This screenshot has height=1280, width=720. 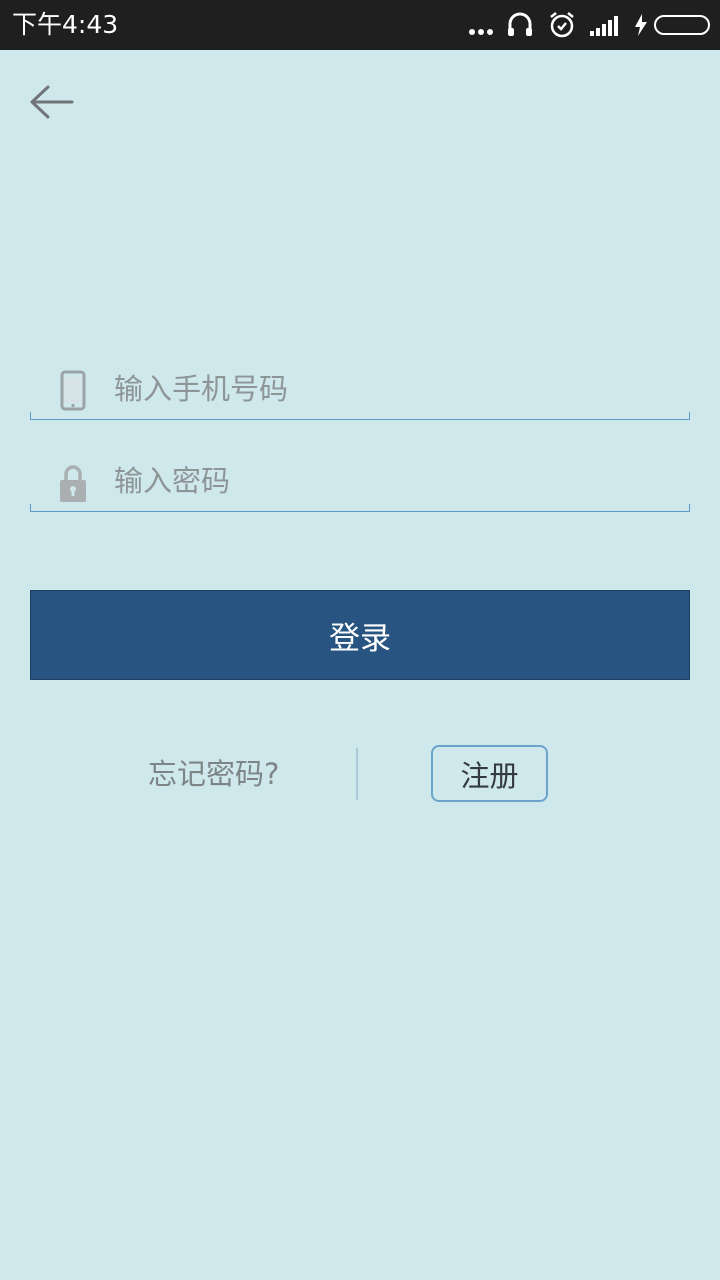 I want to click on arrow-left-icon, so click(x=52, y=102).